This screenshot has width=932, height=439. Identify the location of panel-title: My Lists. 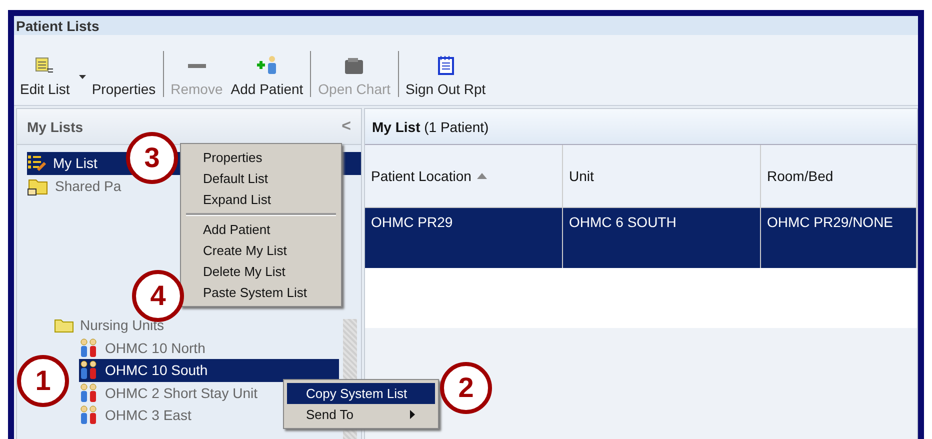
(55, 126).